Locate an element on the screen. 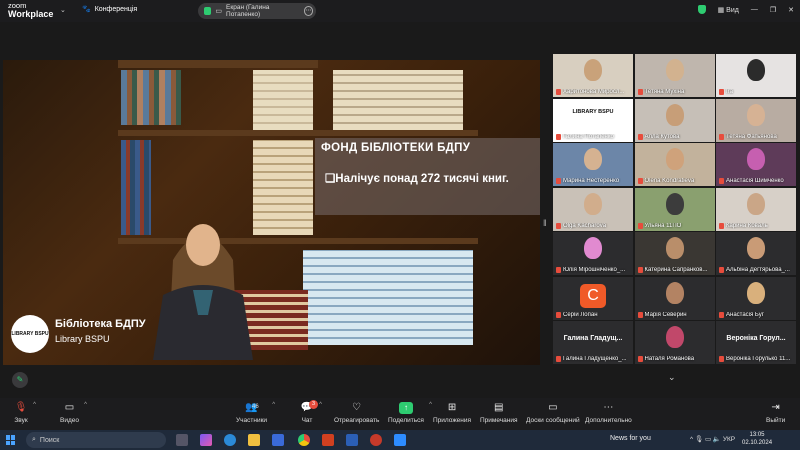 Image resolution: width=800 pixels, height=450 pixels. video-options-chevron-icon: ^ is located at coordinates (85, 405).